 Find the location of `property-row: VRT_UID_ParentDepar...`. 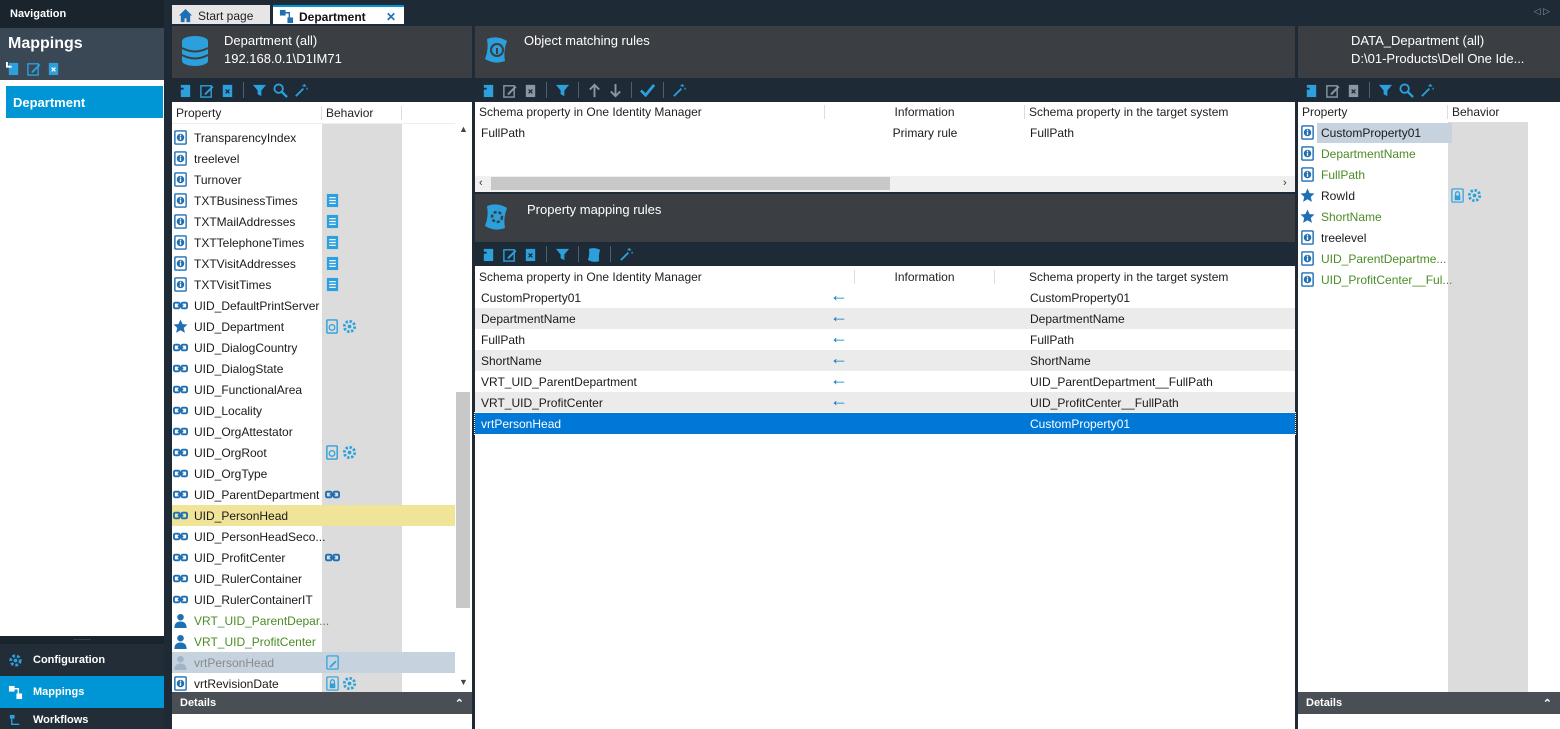

property-row: VRT_UID_ParentDepar... is located at coordinates (313, 620).